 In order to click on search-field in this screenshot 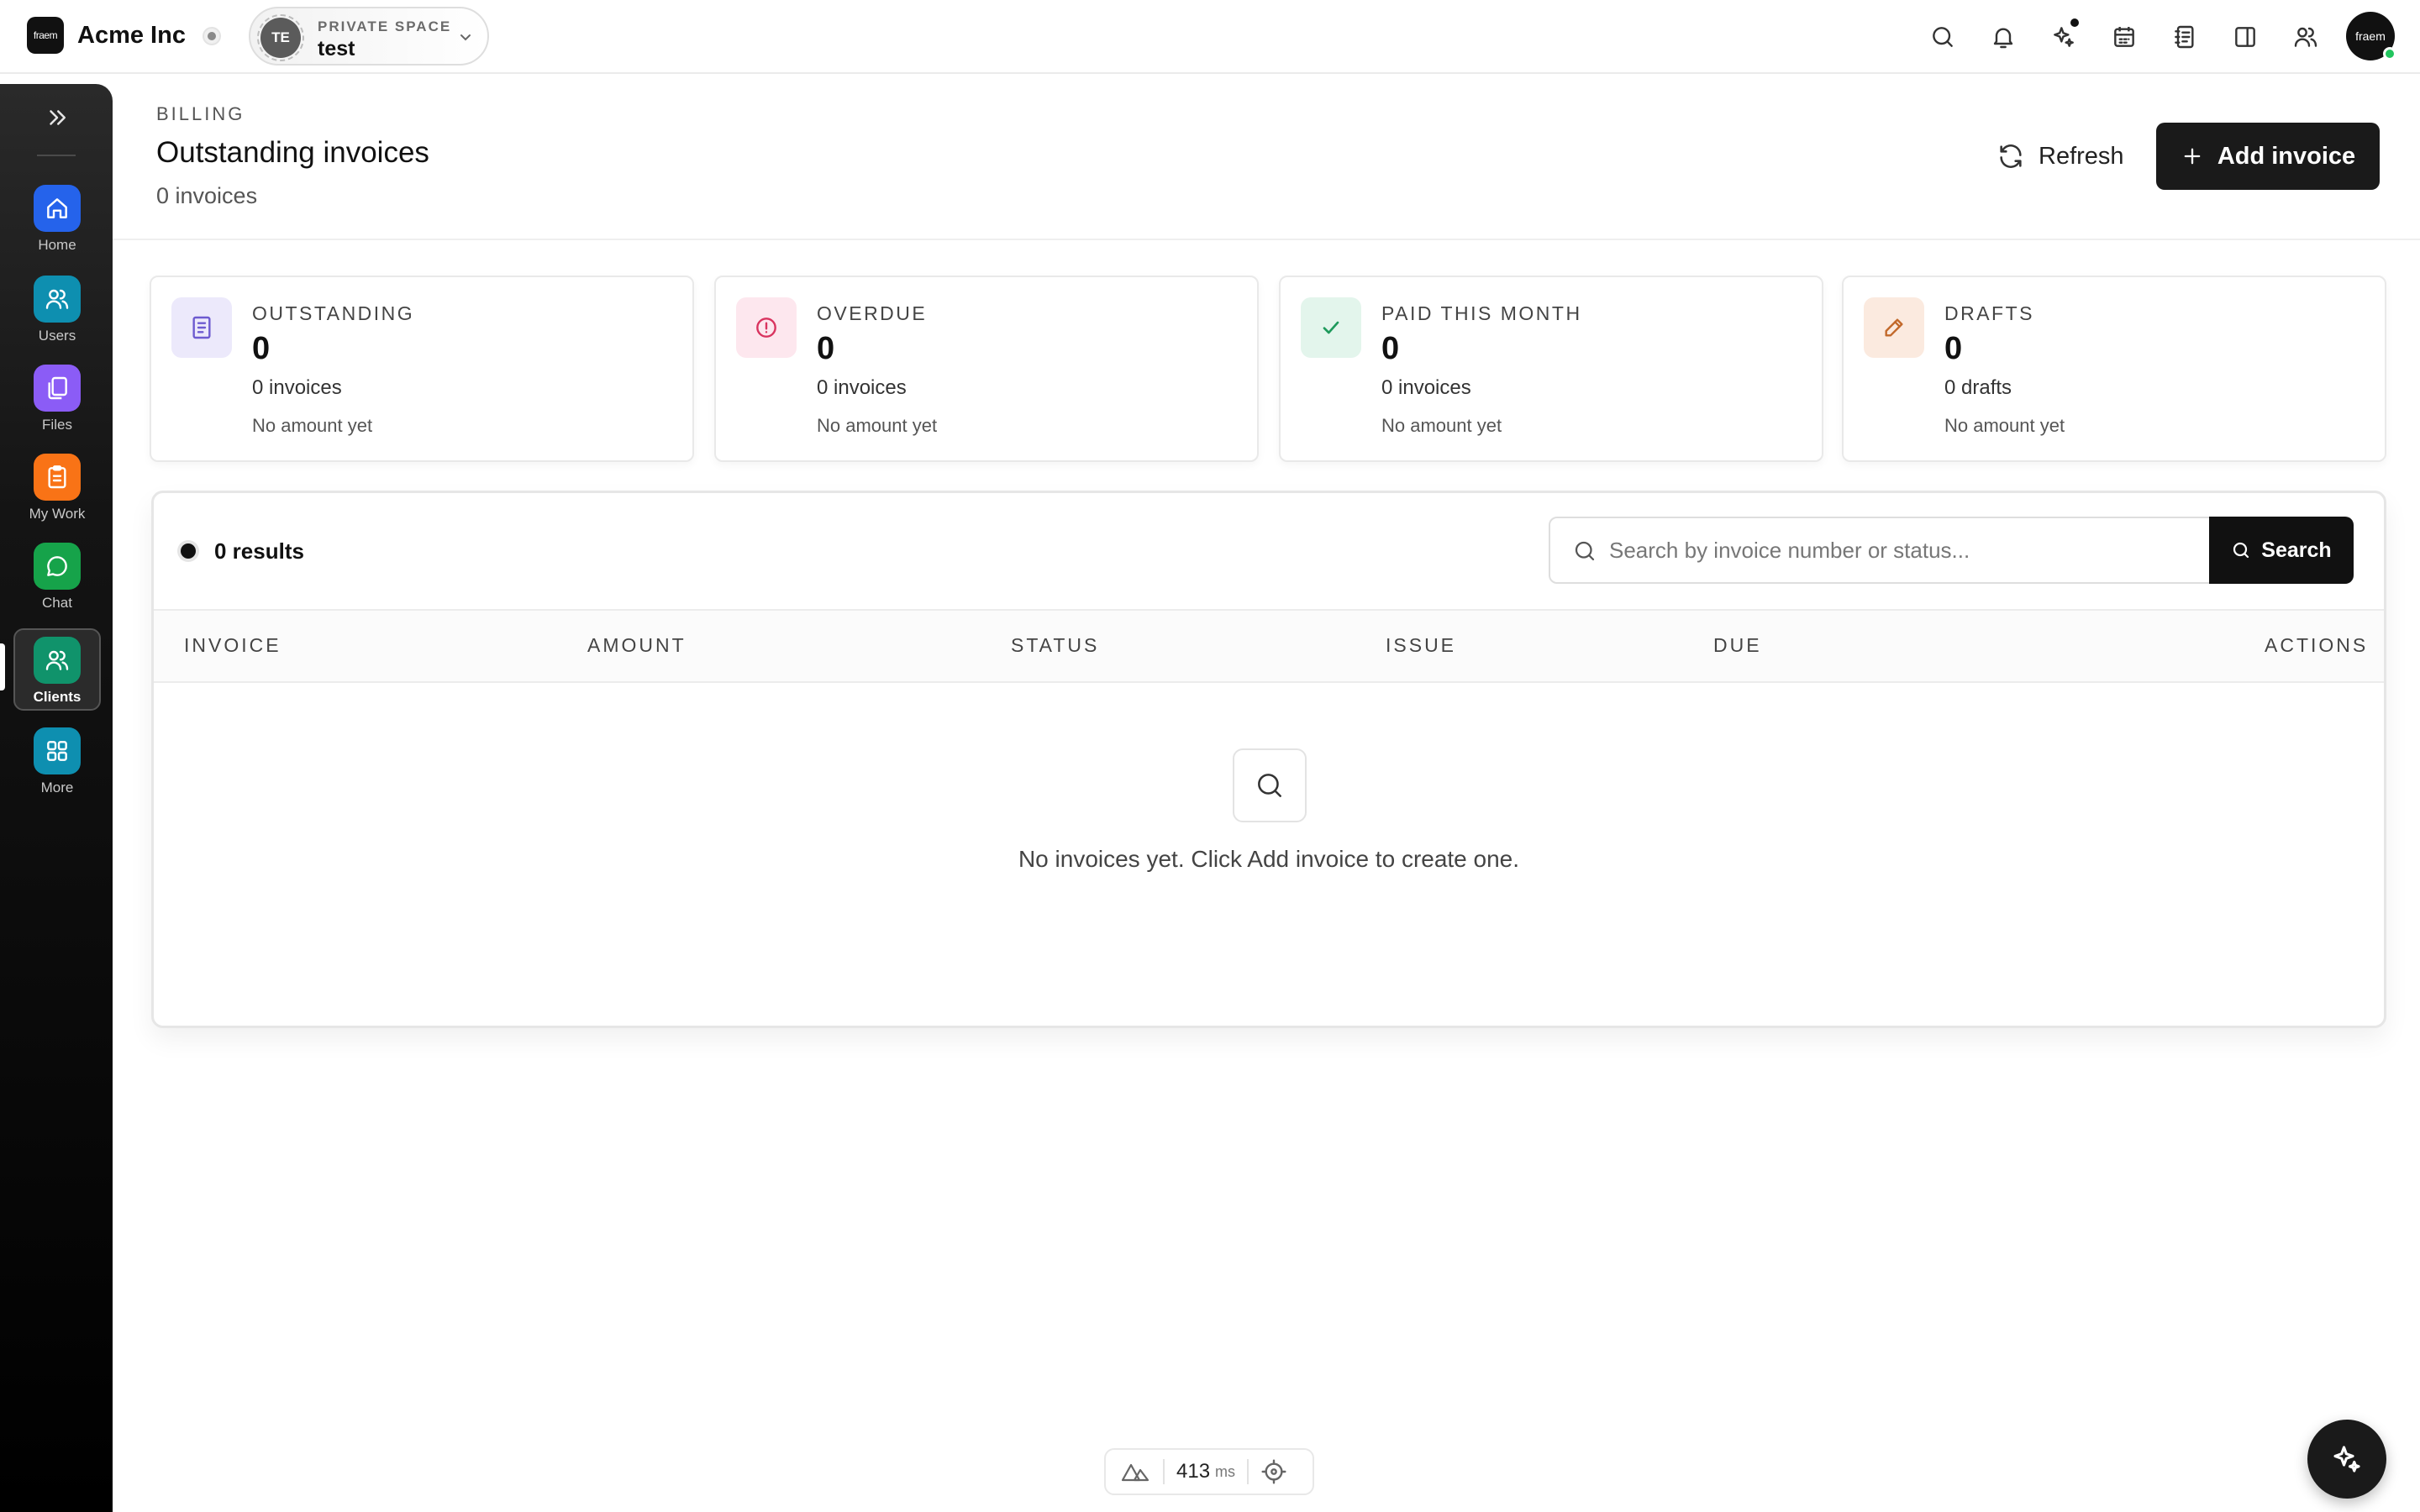, I will do `click(1880, 550)`.